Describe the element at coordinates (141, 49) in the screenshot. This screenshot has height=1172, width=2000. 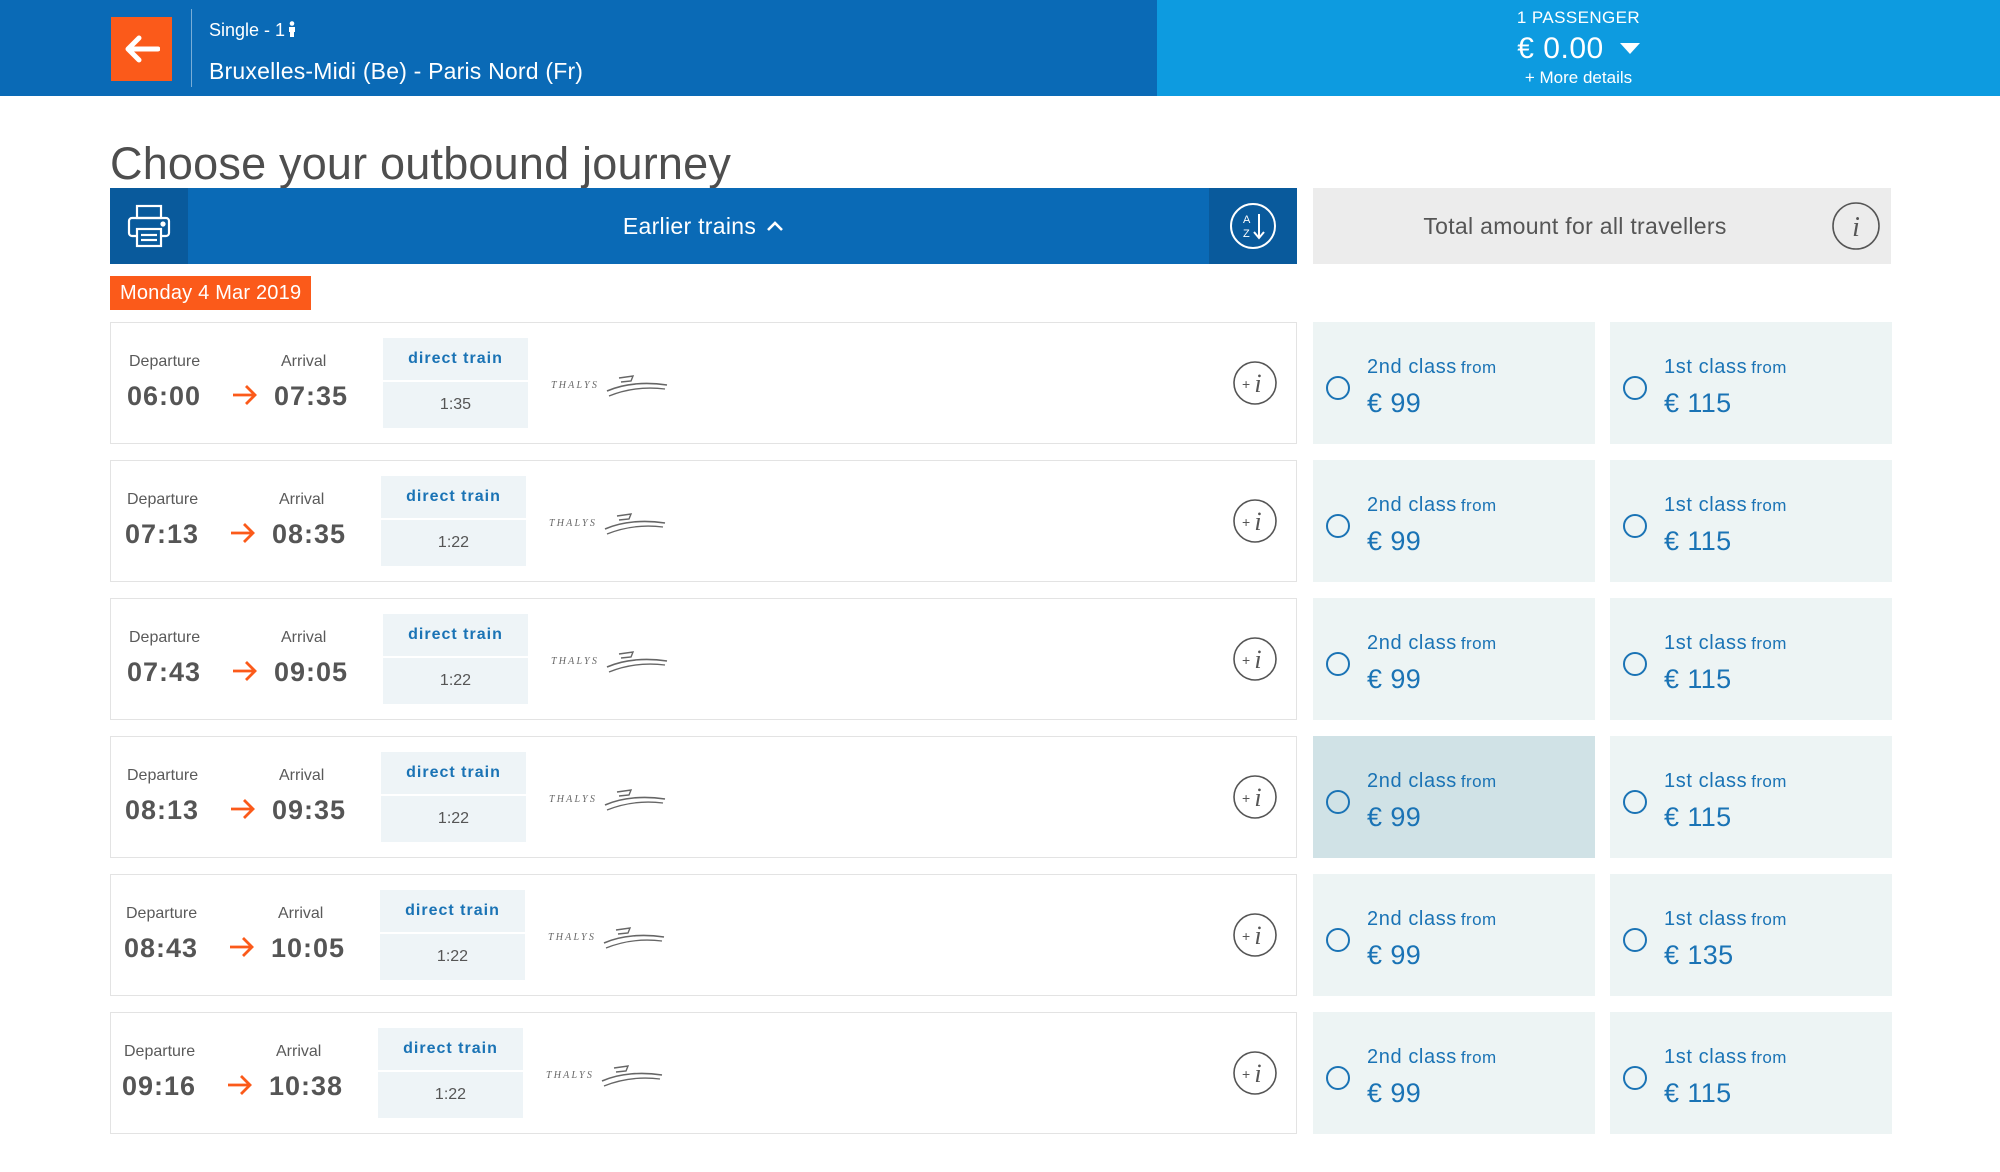
I see `back-button` at that location.